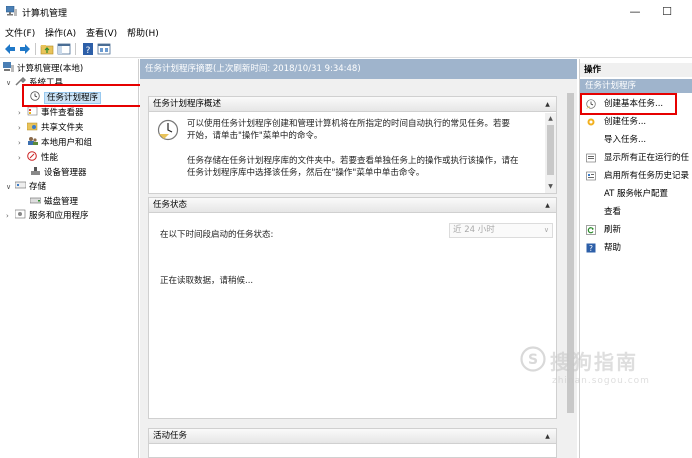 The height and width of the screenshot is (458, 692). I want to click on menu-action: 操作(A), so click(60, 32).